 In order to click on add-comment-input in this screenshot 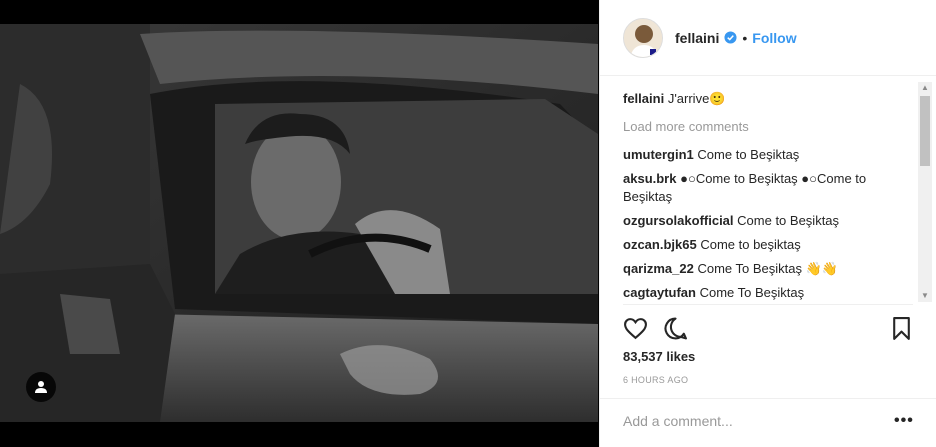, I will do `click(753, 421)`.